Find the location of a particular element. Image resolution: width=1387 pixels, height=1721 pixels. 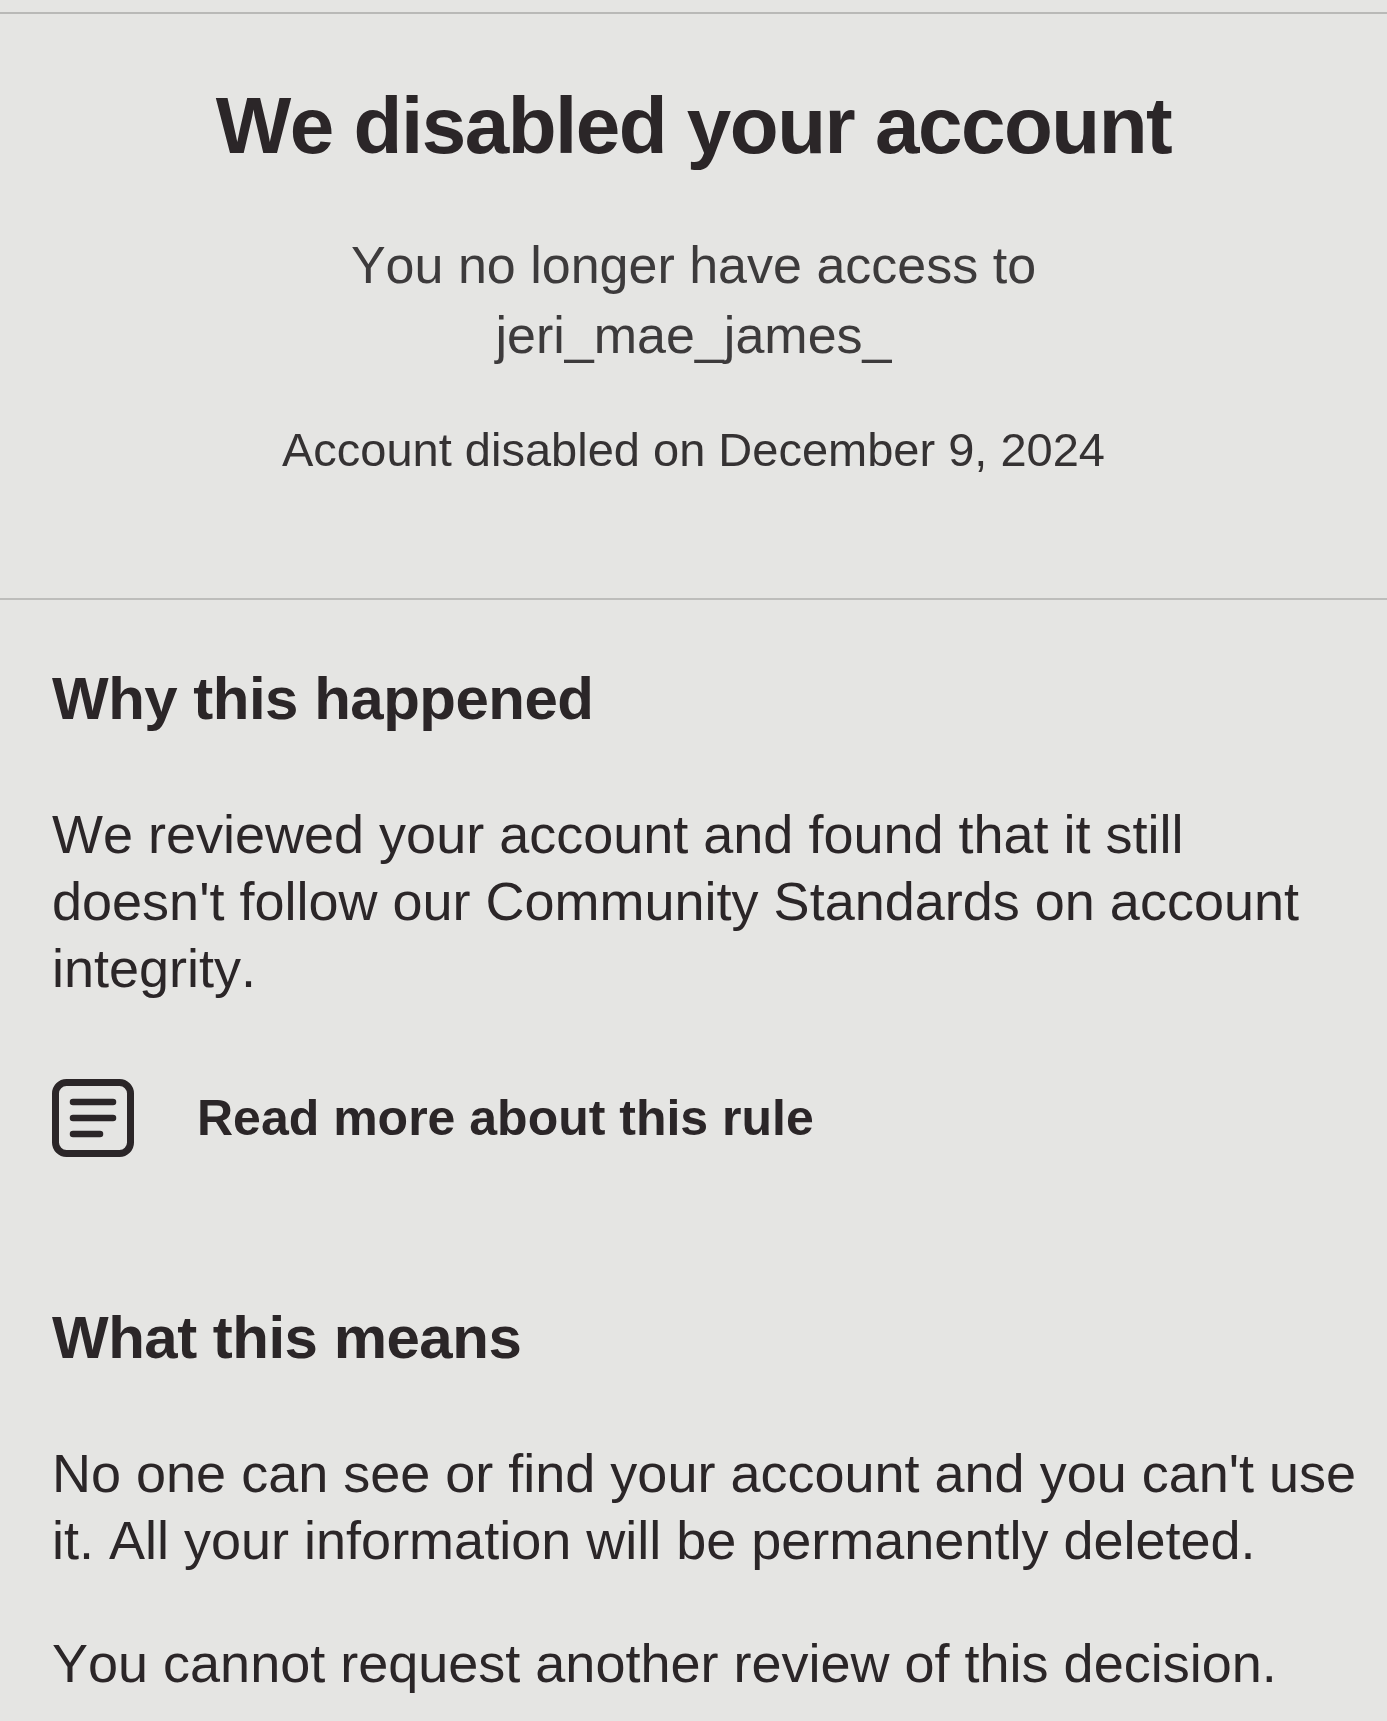

page-title: We disabled your account is located at coordinates (693, 126).